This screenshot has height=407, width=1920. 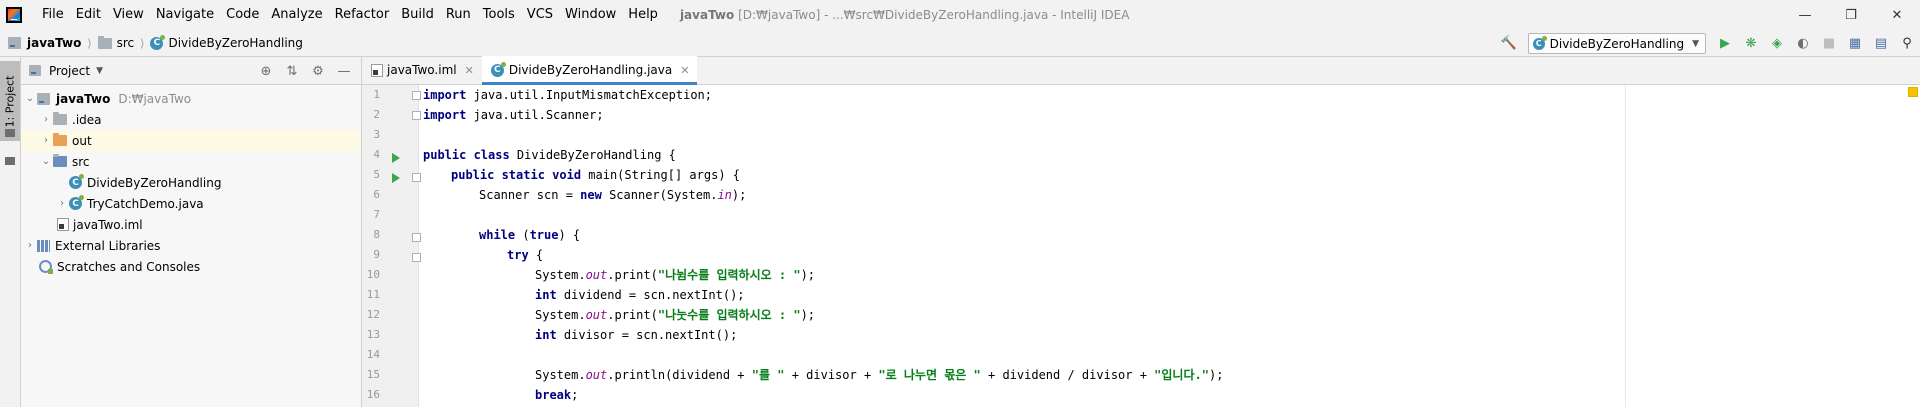 I want to click on line-number: 15, so click(x=373, y=374).